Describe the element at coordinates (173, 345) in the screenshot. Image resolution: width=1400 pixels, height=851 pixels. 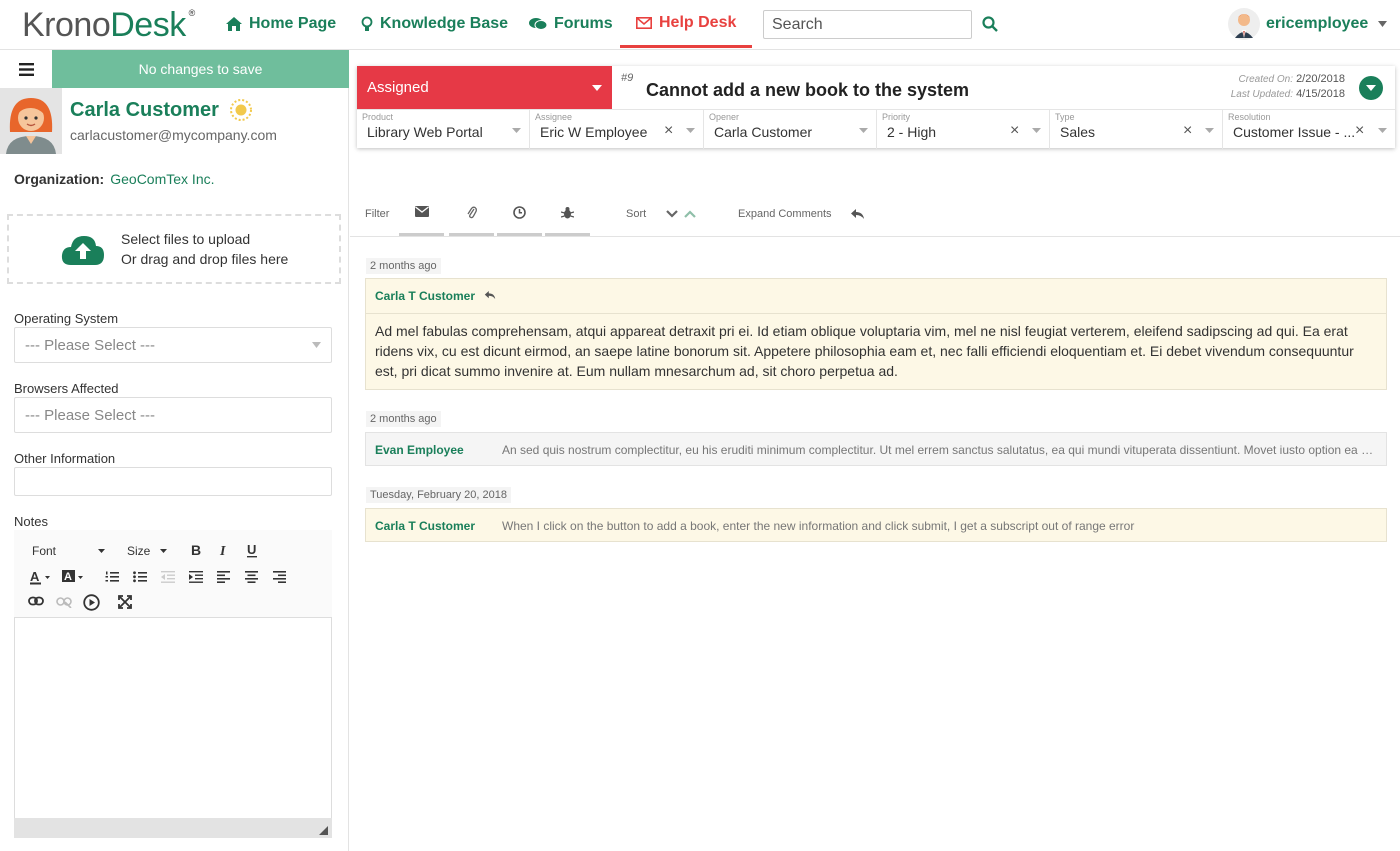
I see `operating-system-select: --- Please Select ---` at that location.